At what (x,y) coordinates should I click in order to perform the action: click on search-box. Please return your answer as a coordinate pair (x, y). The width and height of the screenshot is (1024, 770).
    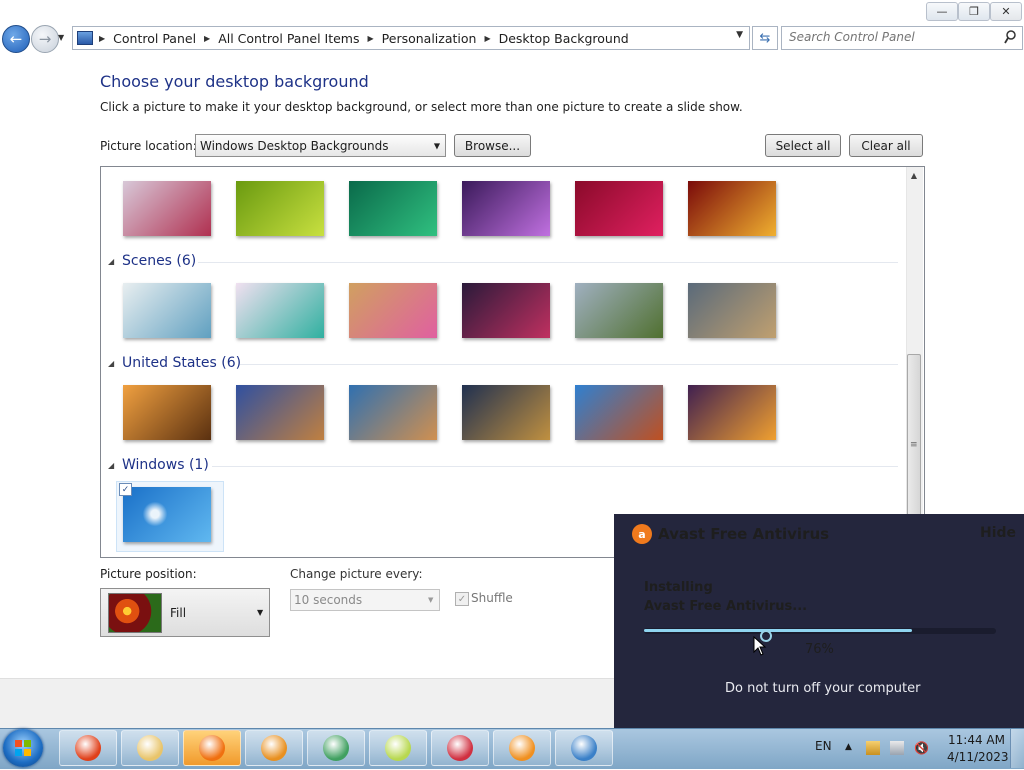
    Looking at the image, I should click on (902, 38).